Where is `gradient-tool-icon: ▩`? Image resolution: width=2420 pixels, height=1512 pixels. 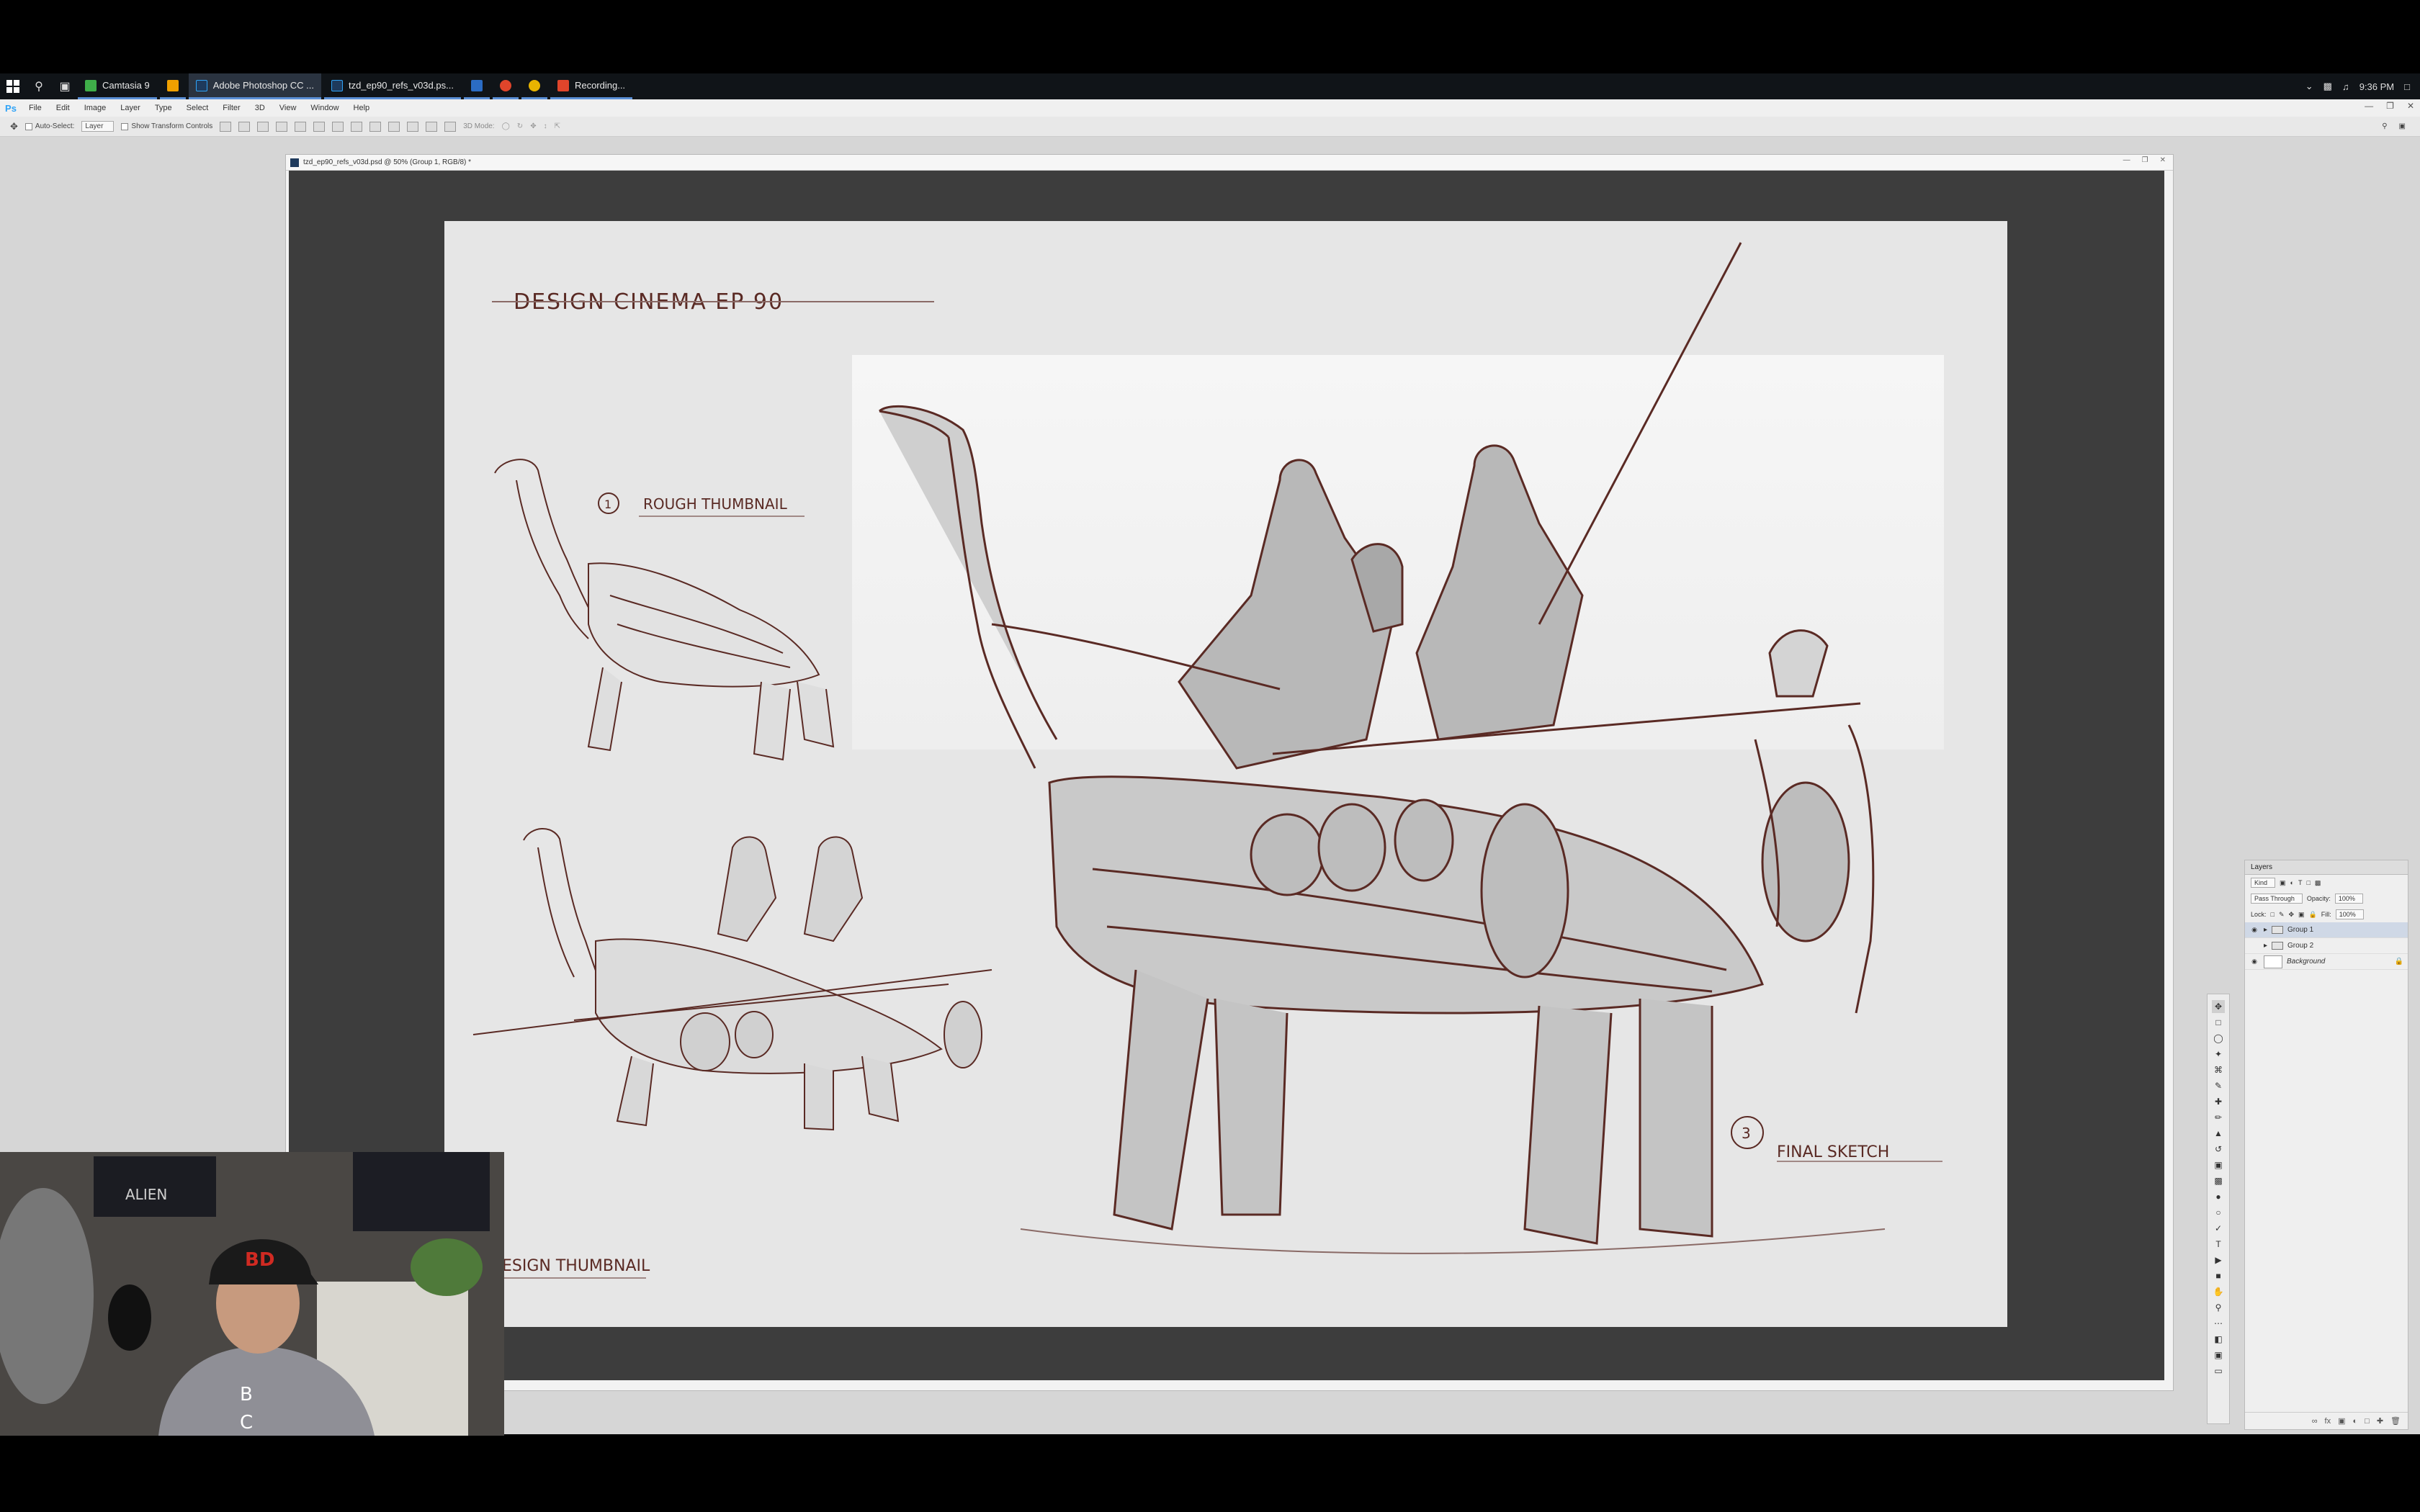
gradient-tool-icon: ▩ is located at coordinates (2218, 1180).